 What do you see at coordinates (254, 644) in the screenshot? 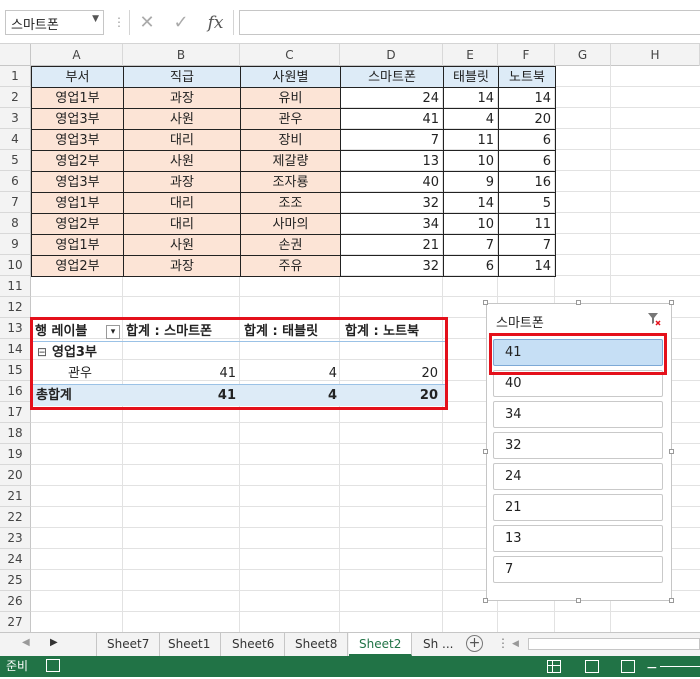
I see `tab-sheet6: Sheet6` at bounding box center [254, 644].